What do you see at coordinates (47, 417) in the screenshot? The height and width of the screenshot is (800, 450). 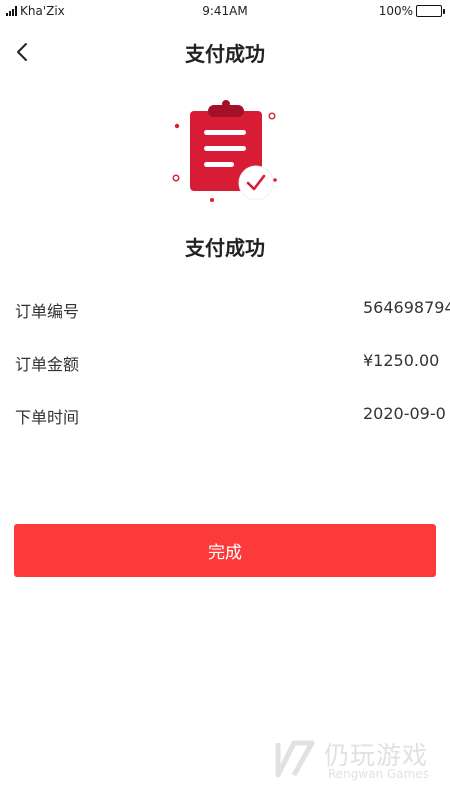 I see `order-time-label: 下单时间` at bounding box center [47, 417].